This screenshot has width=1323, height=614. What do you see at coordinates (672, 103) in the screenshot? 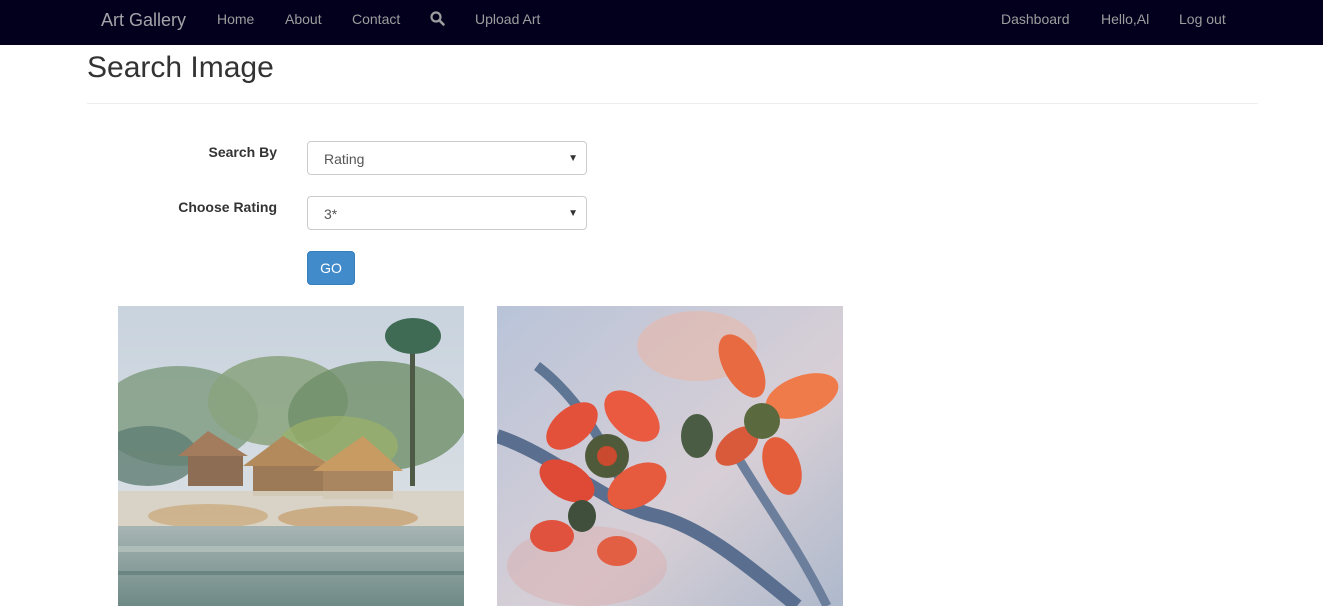
I see `header-divider` at bounding box center [672, 103].